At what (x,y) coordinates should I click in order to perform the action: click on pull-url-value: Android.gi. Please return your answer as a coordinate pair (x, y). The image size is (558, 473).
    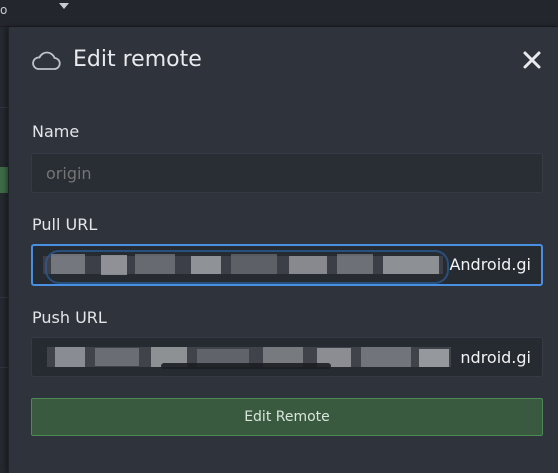
    Looking at the image, I should click on (287, 265).